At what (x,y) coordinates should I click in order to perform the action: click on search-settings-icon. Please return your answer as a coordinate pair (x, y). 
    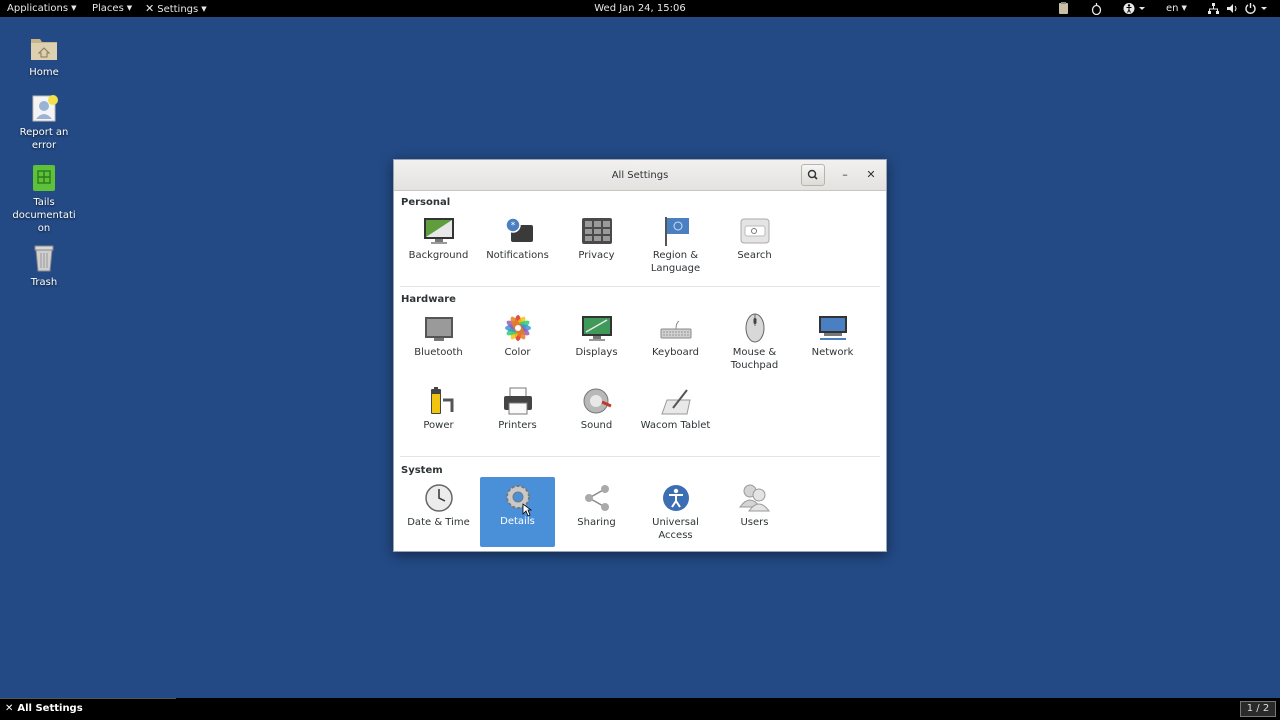
    Looking at the image, I should click on (755, 231).